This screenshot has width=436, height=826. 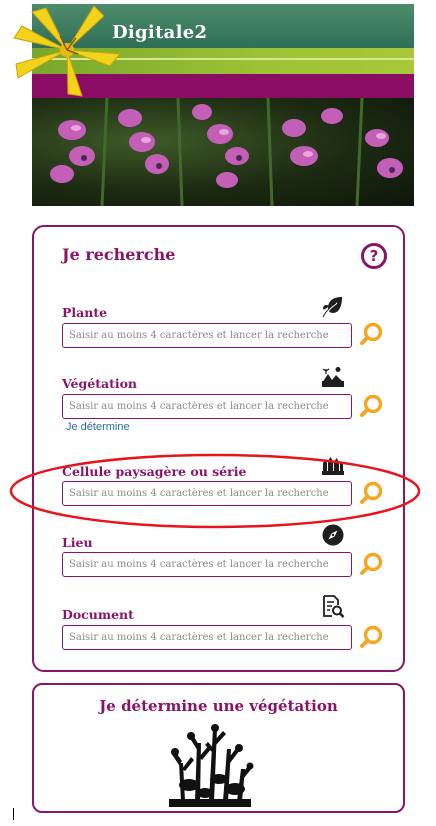 I want to click on compass-icon, so click(x=333, y=535).